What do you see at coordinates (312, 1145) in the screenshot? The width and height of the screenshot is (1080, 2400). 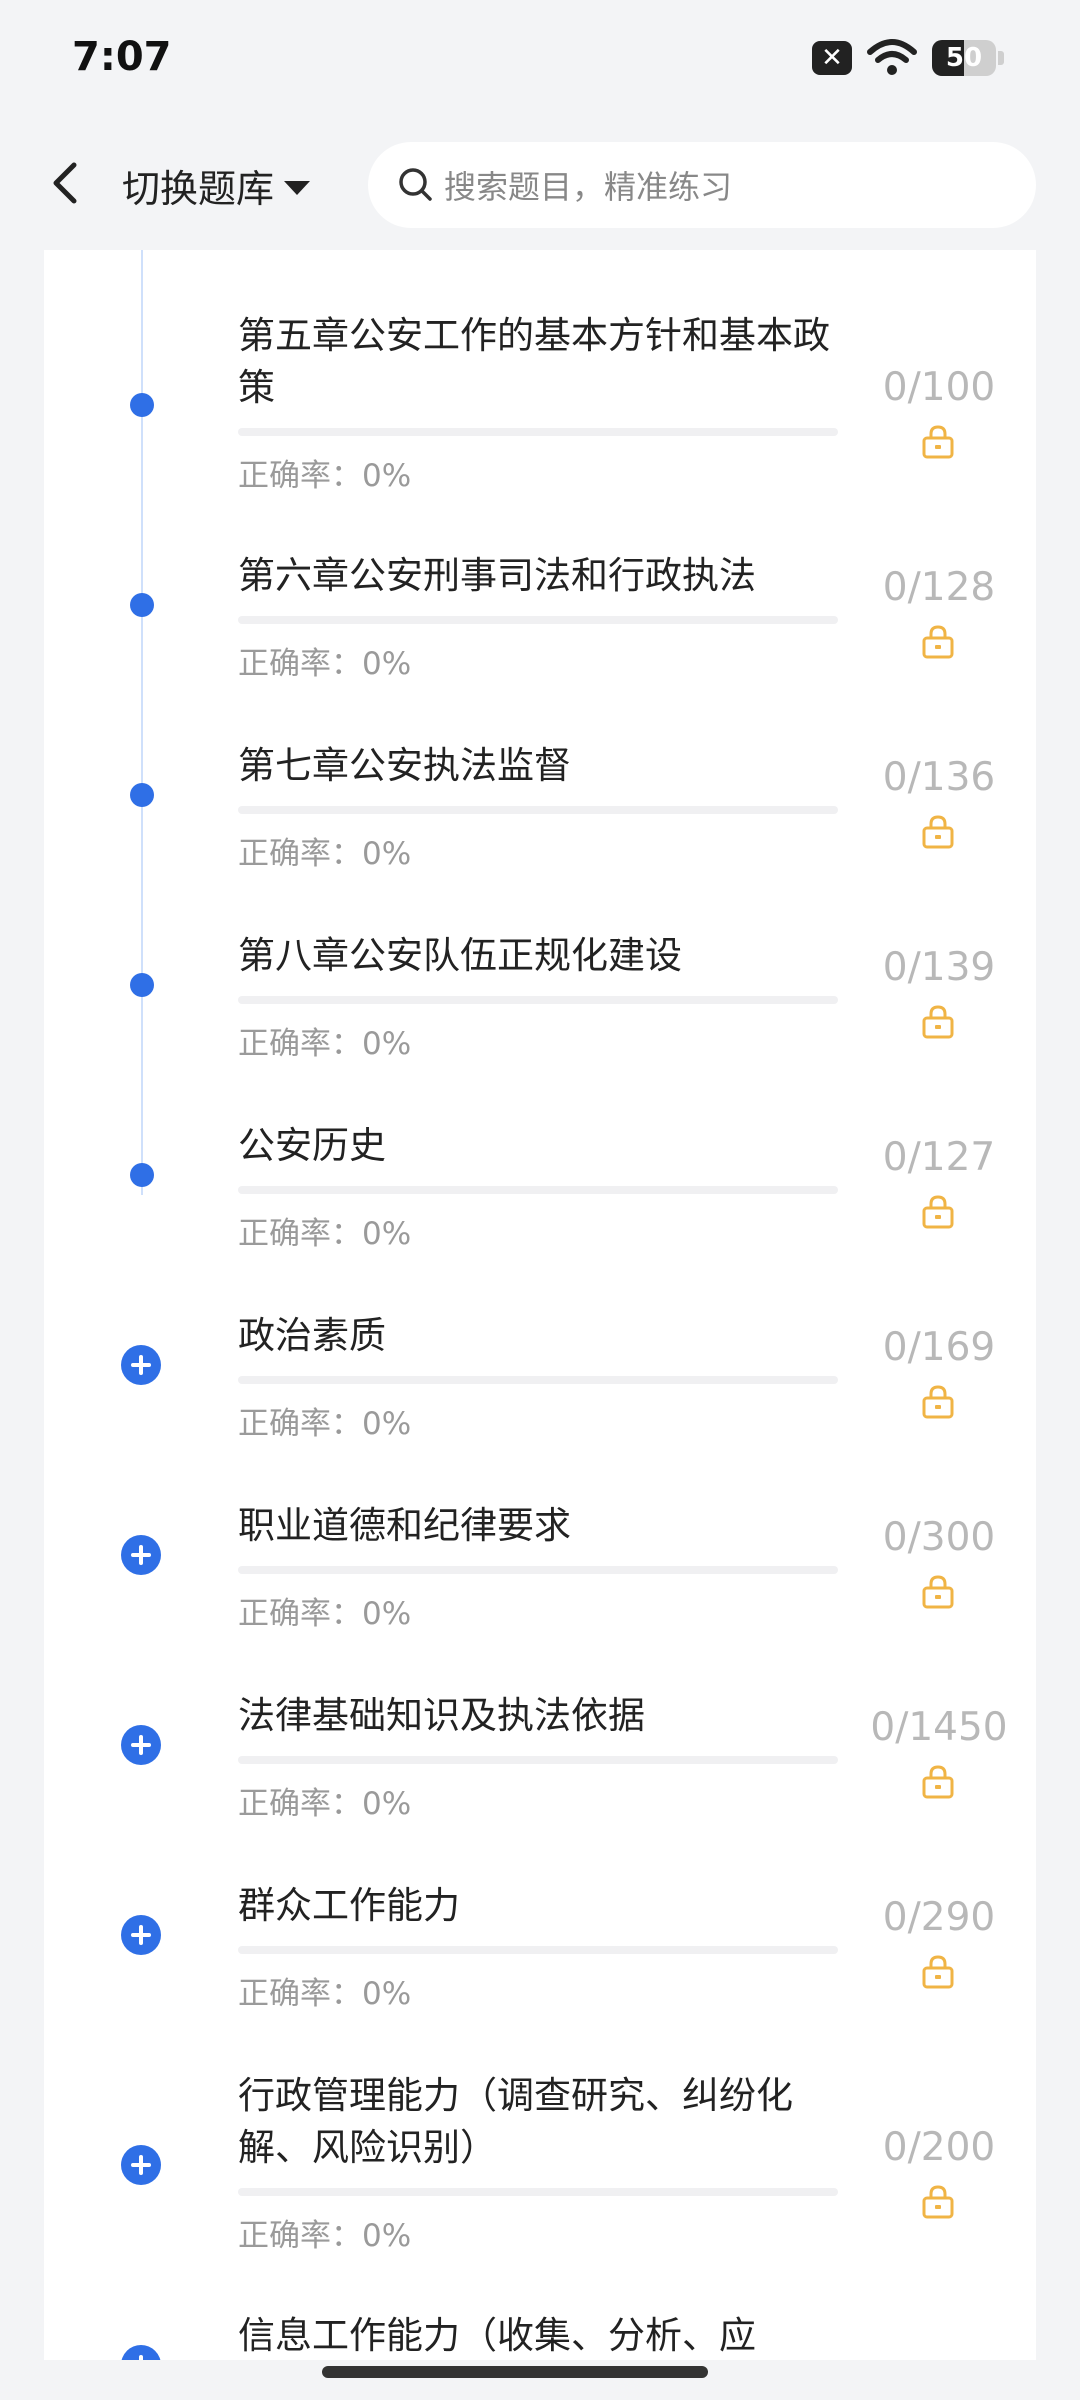 I see `chapter-title: 公安历史` at bounding box center [312, 1145].